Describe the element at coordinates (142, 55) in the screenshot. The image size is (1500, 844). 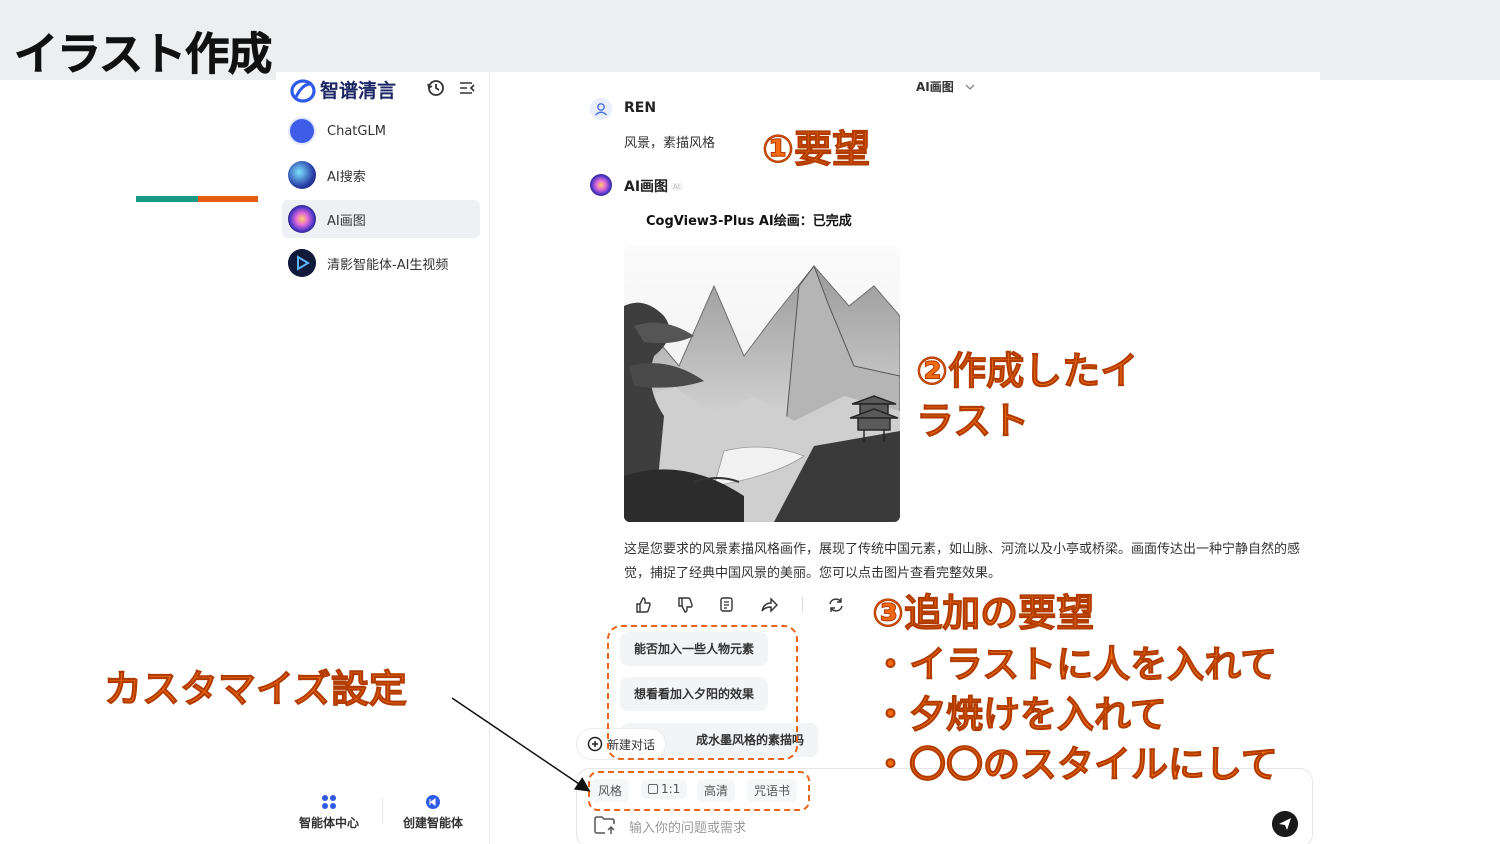
I see `slide-title: イラスト作成` at that location.